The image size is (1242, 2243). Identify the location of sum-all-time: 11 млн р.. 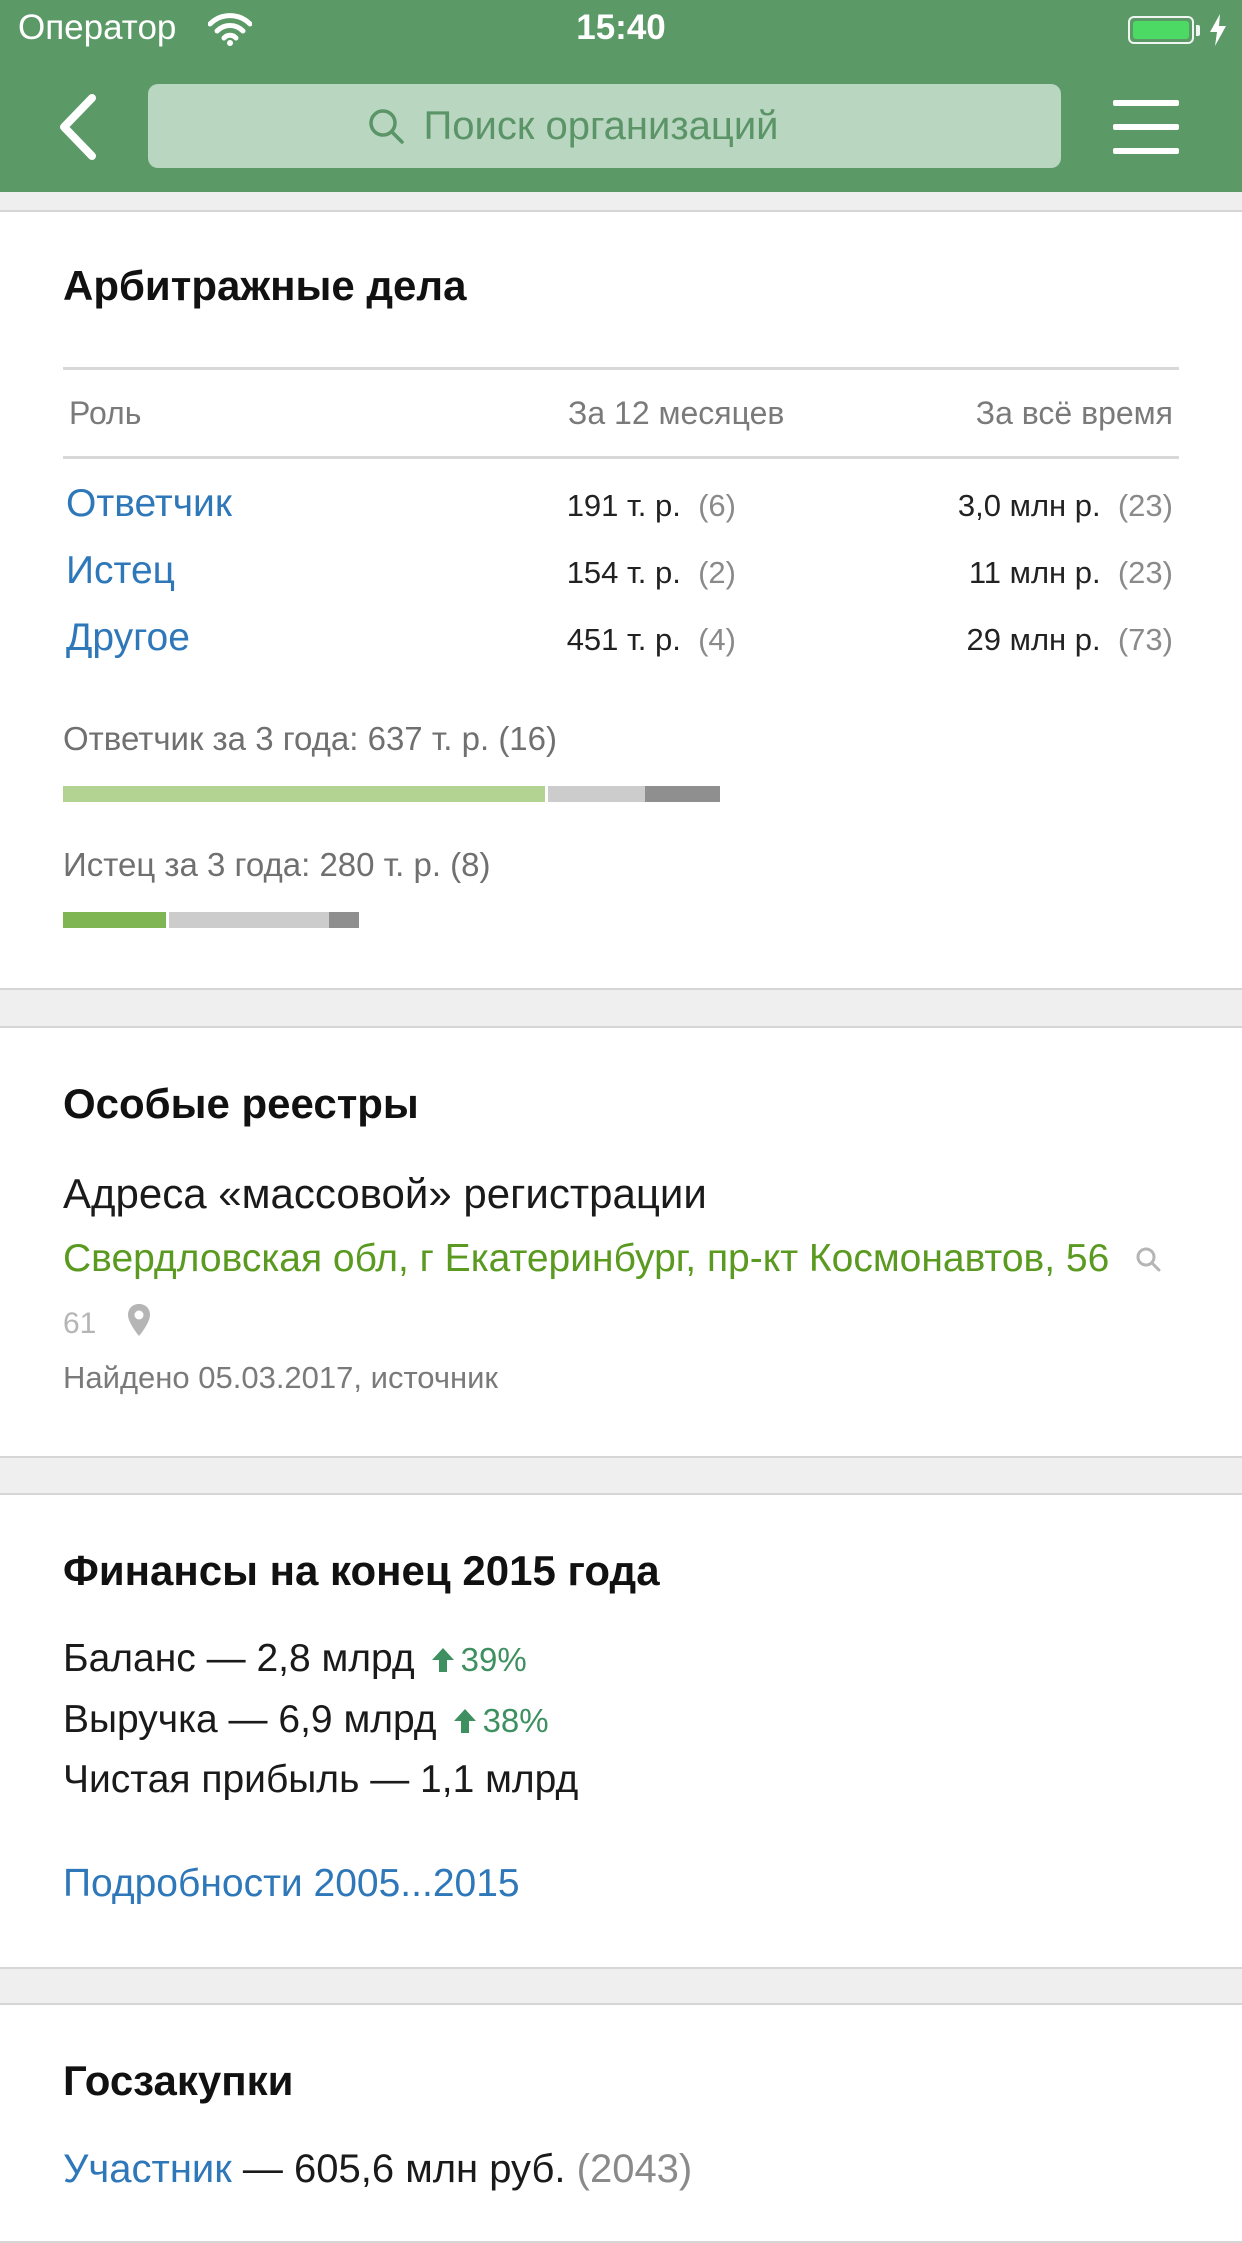
(1034, 572).